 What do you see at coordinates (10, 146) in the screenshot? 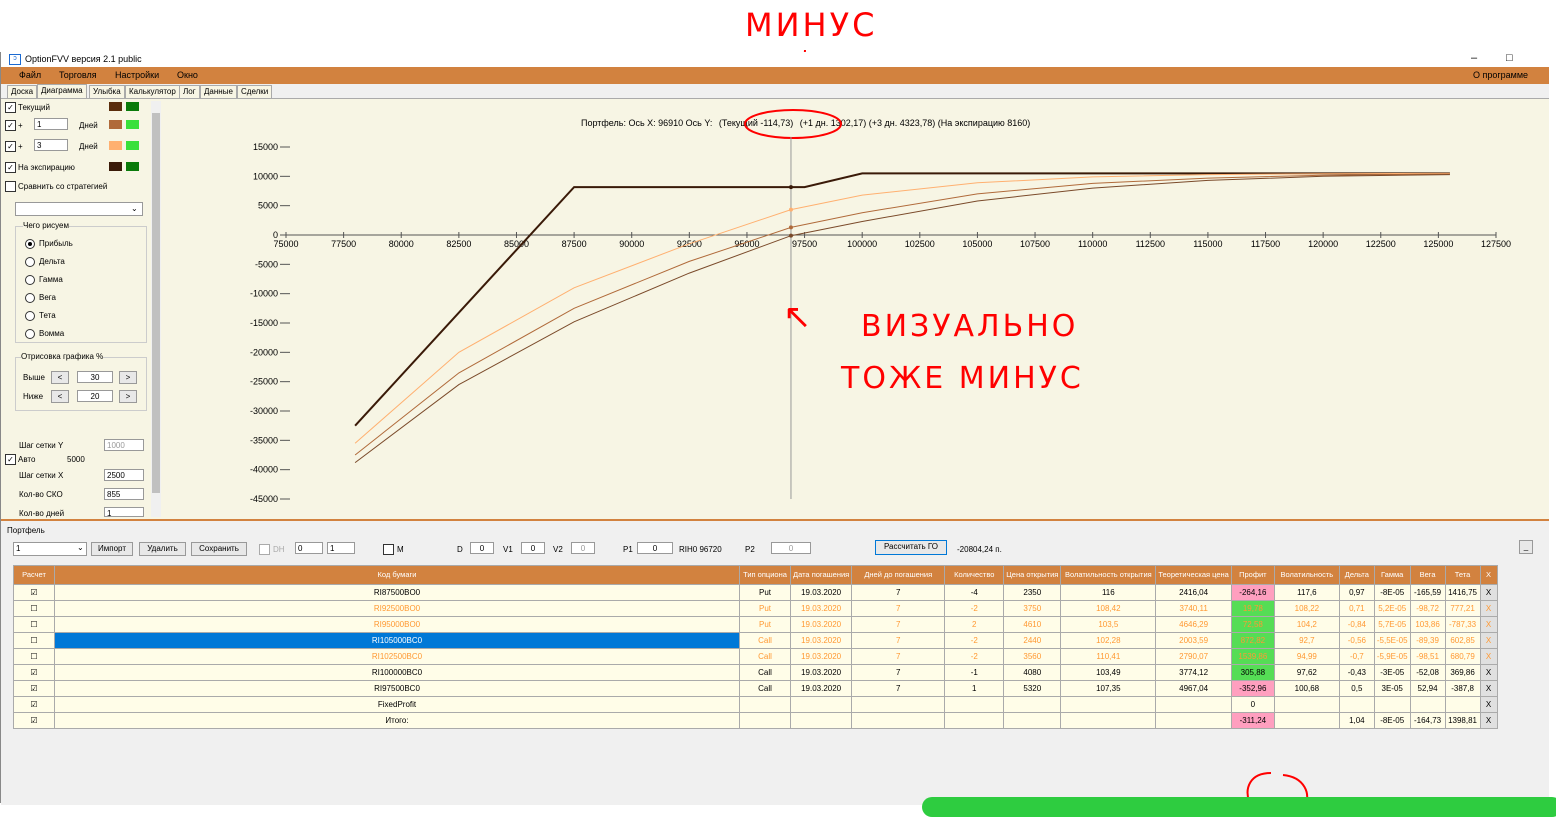
I see `plus3-checkbox: ✓` at bounding box center [10, 146].